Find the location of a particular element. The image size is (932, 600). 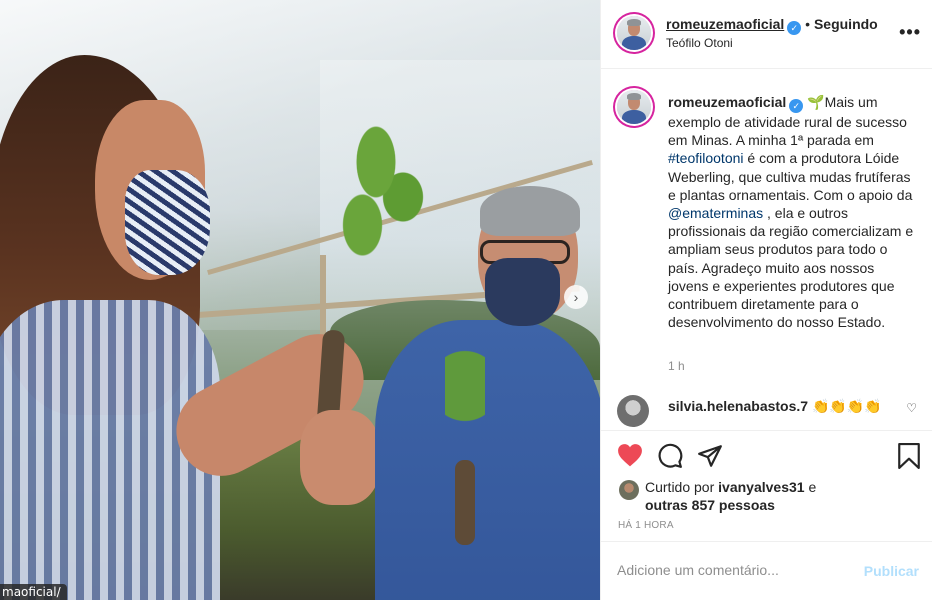

author-username: romeuzemaoficial is located at coordinates (725, 24).